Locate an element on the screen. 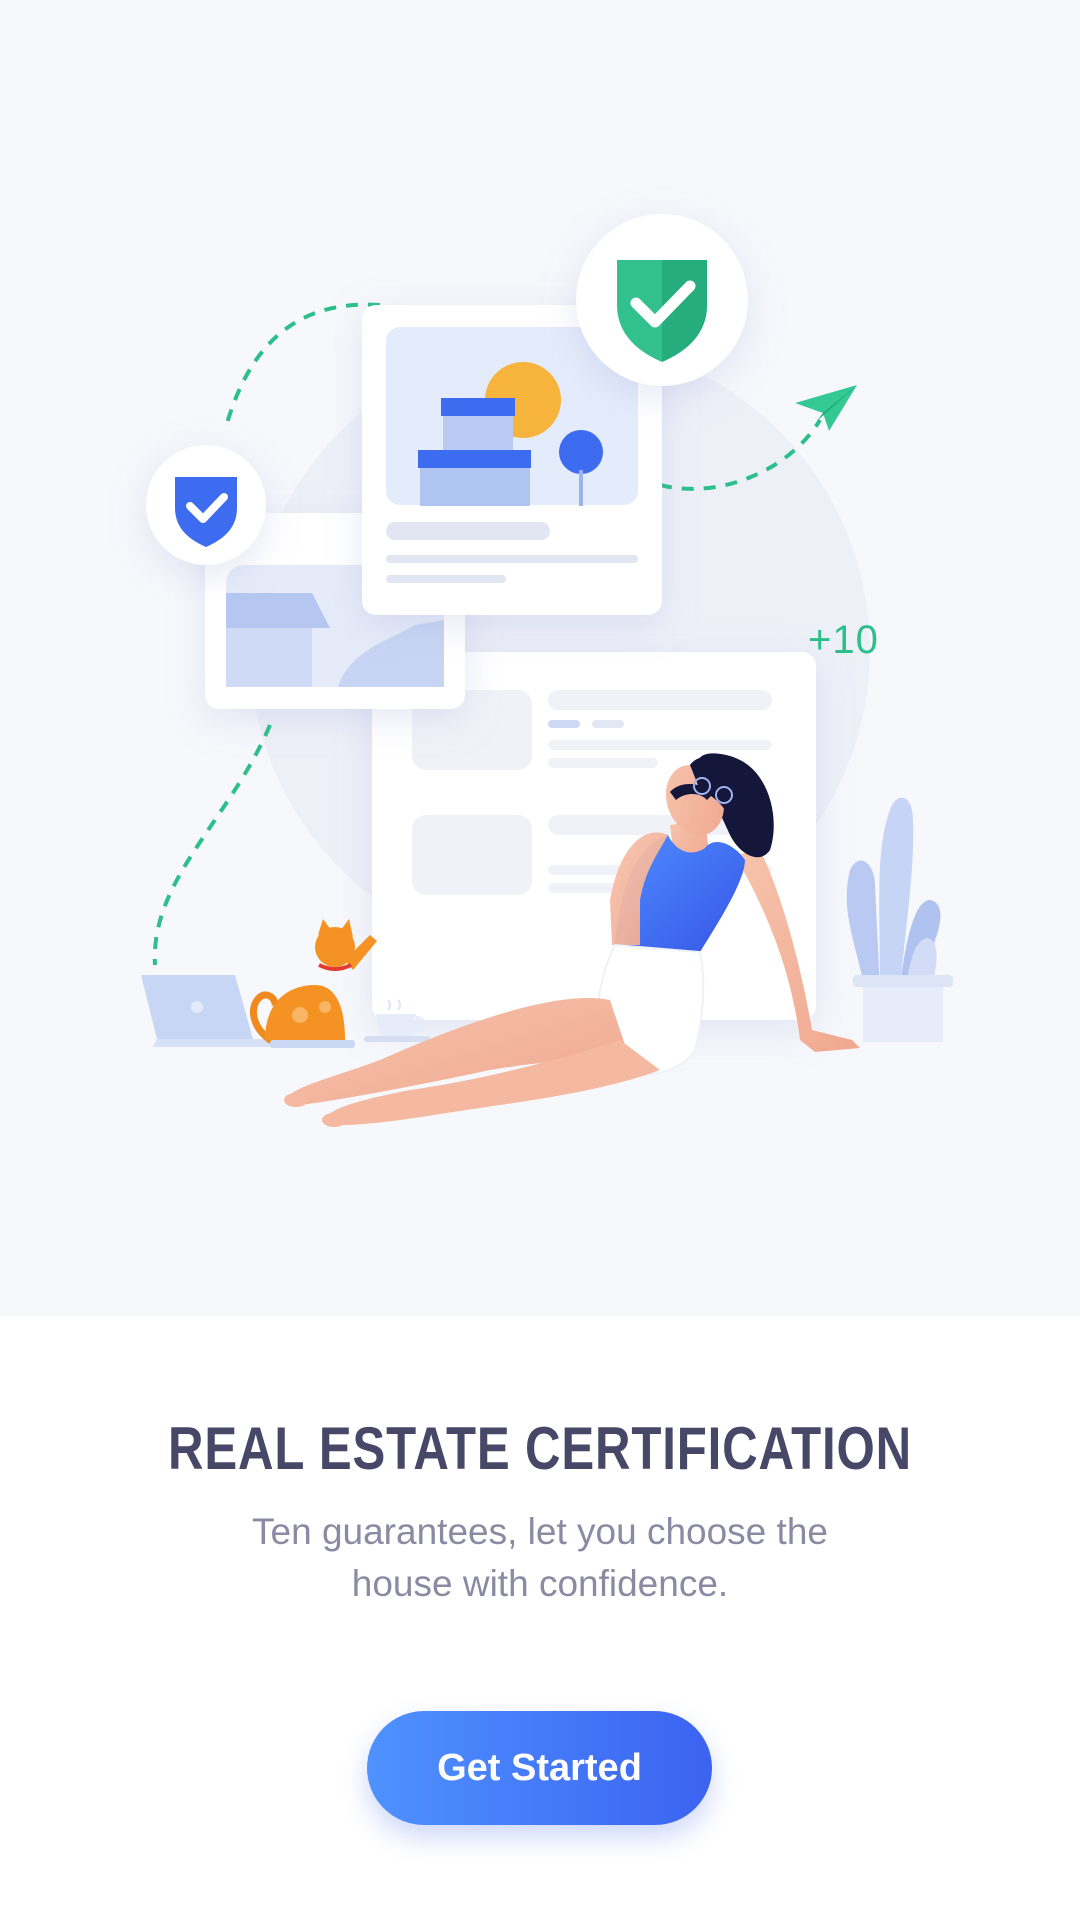  shield-check-icon-blue is located at coordinates (206, 505).